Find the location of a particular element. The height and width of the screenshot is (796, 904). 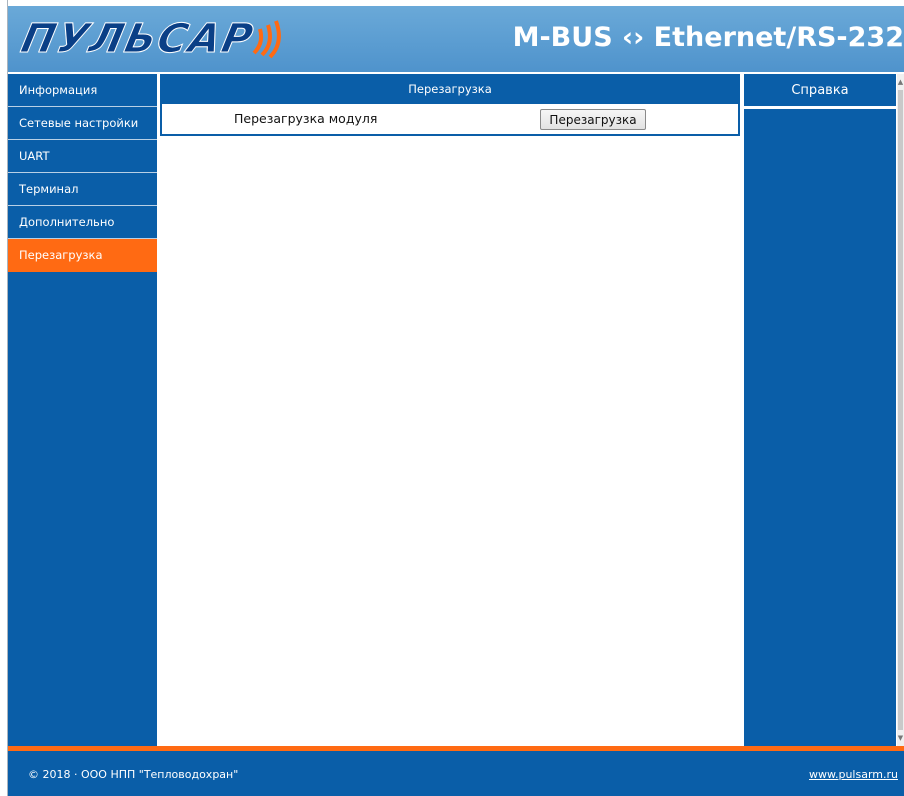

pulsar-logo: ПУЛЬСАР is located at coordinates (150, 39).